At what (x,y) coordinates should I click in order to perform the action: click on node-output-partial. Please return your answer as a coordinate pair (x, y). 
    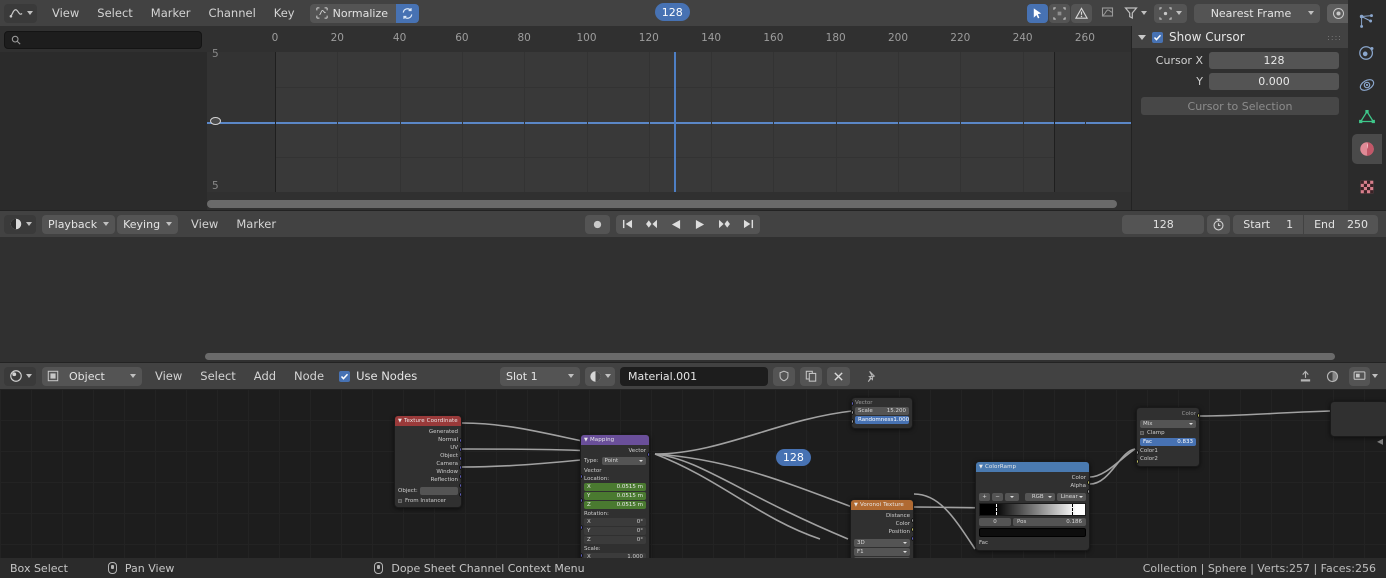
    Looking at the image, I should click on (1358, 419).